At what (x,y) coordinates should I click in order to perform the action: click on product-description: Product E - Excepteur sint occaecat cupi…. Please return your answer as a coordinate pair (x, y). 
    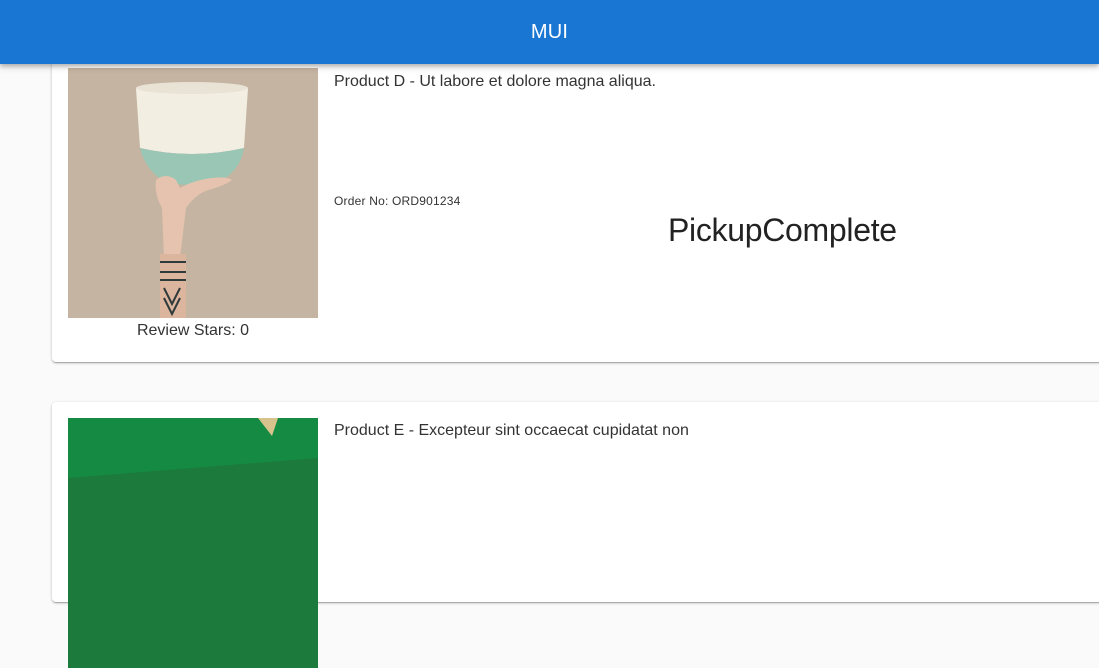
    Looking at the image, I should click on (511, 430).